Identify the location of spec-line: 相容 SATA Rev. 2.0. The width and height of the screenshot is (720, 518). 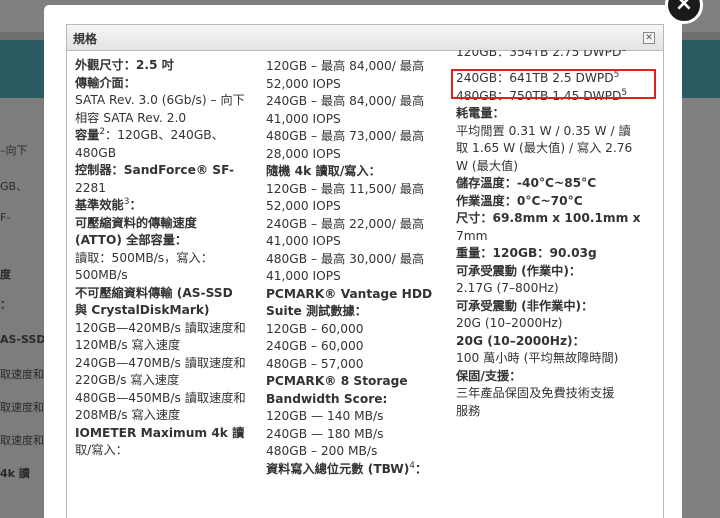
(131, 117).